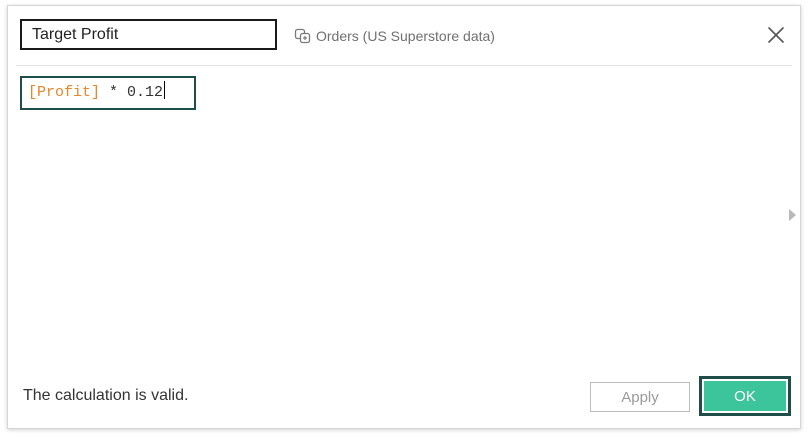 The width and height of the screenshot is (809, 435). I want to click on ok-button-focus-frame: OK, so click(745, 396).